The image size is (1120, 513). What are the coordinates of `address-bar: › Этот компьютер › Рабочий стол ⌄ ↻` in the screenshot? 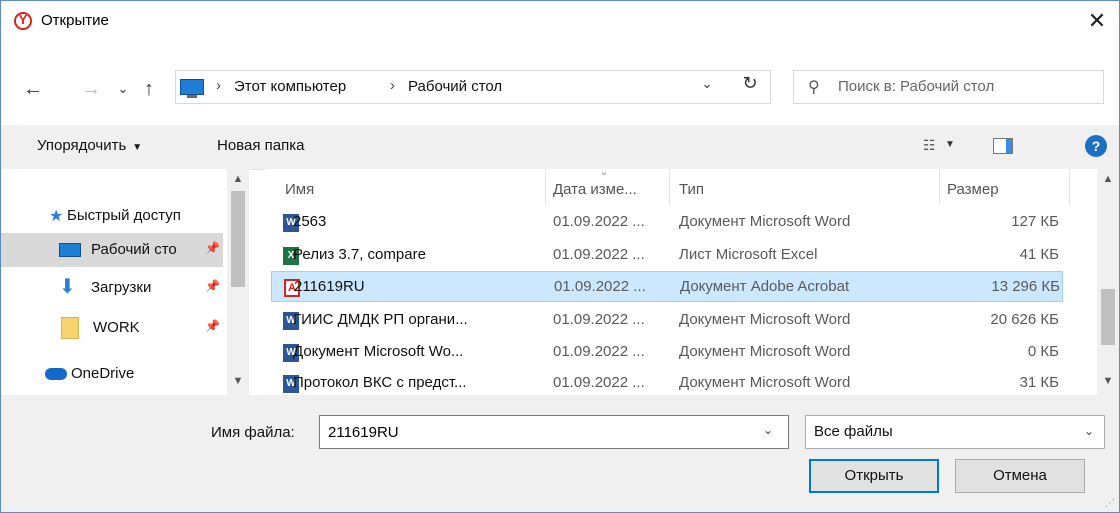 It's located at (473, 87).